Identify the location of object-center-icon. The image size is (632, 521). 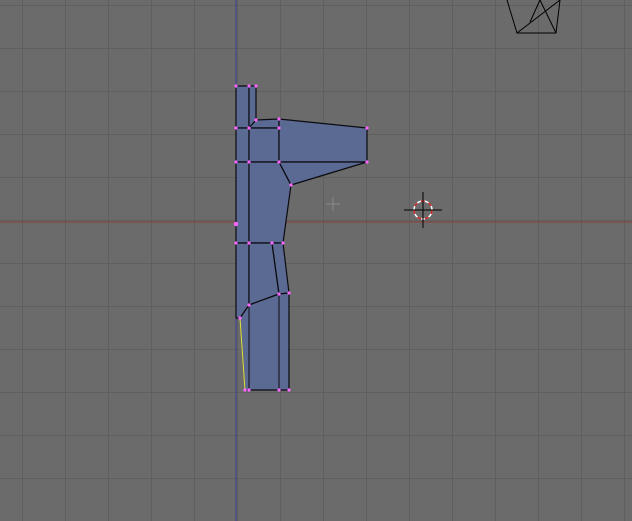
(333, 204).